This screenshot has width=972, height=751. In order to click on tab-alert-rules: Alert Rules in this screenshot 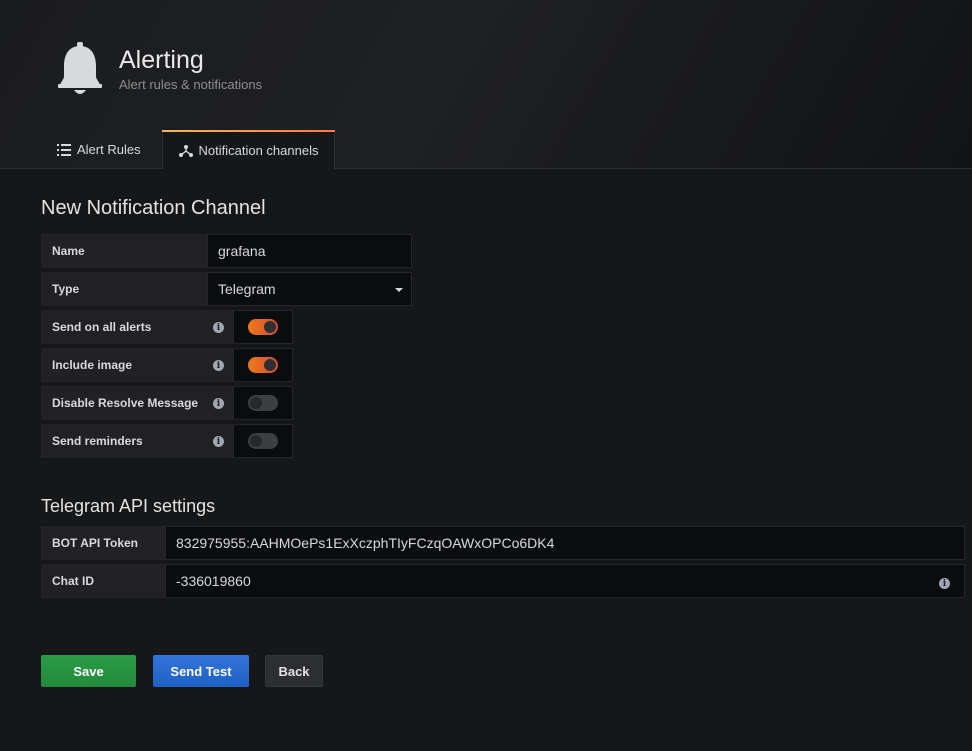, I will do `click(99, 149)`.